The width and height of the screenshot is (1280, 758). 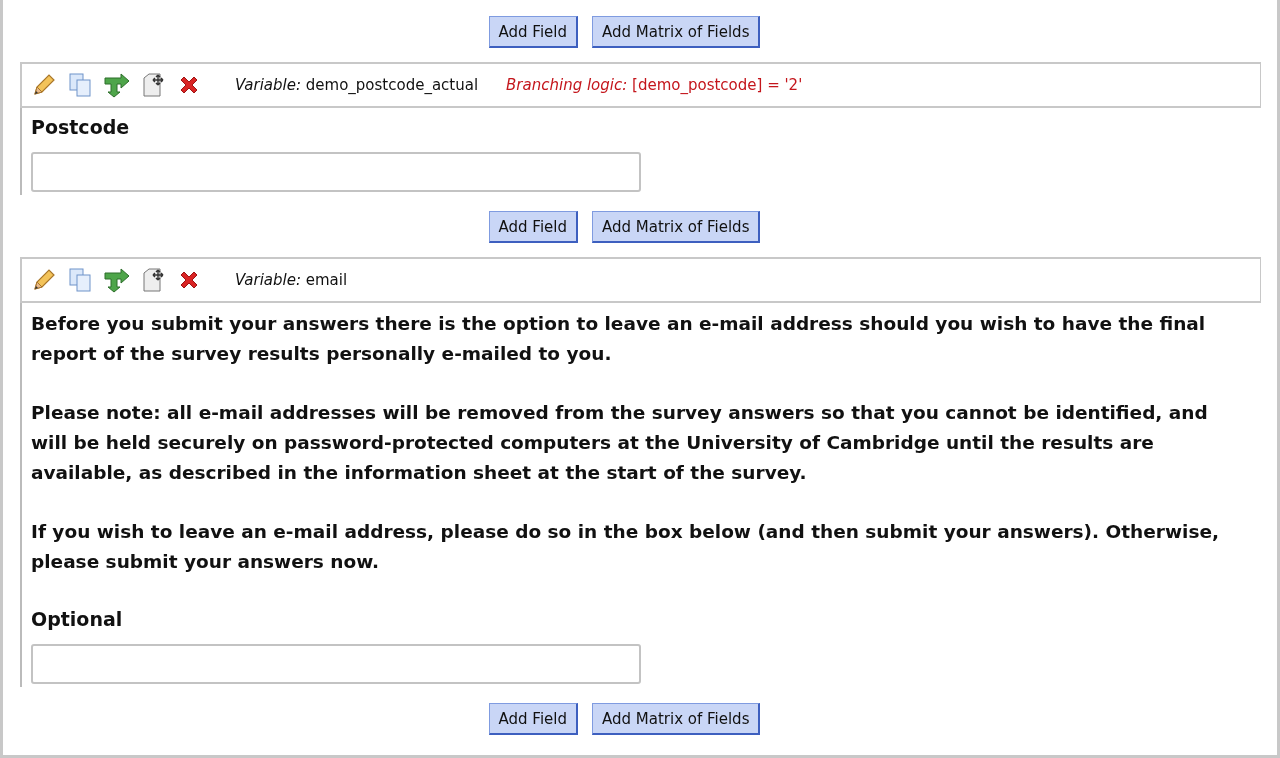 What do you see at coordinates (81, 126) in the screenshot?
I see `field-label: Postcode` at bounding box center [81, 126].